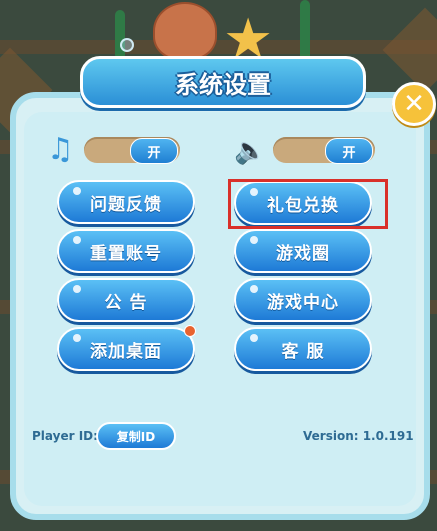  I want to click on customer-service-button: 客 服, so click(303, 349).